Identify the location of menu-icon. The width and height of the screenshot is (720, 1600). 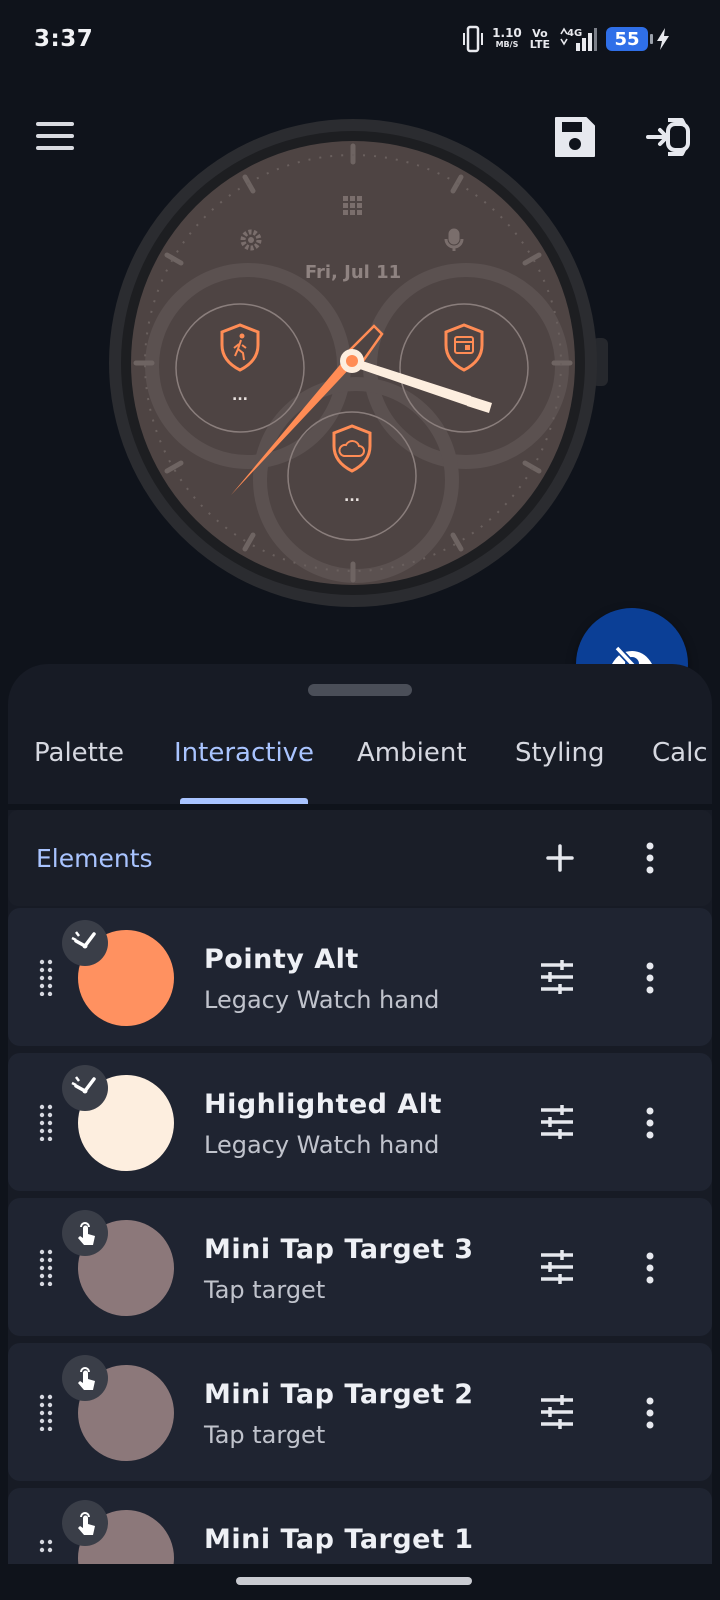
(55, 136).